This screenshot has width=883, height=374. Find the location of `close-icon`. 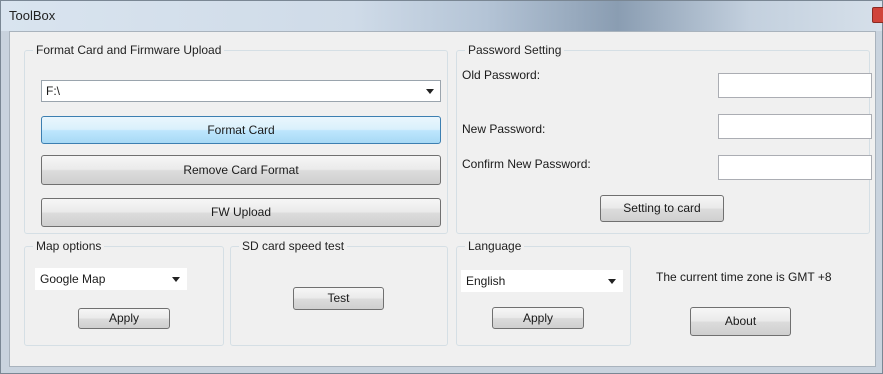

close-icon is located at coordinates (877, 15).